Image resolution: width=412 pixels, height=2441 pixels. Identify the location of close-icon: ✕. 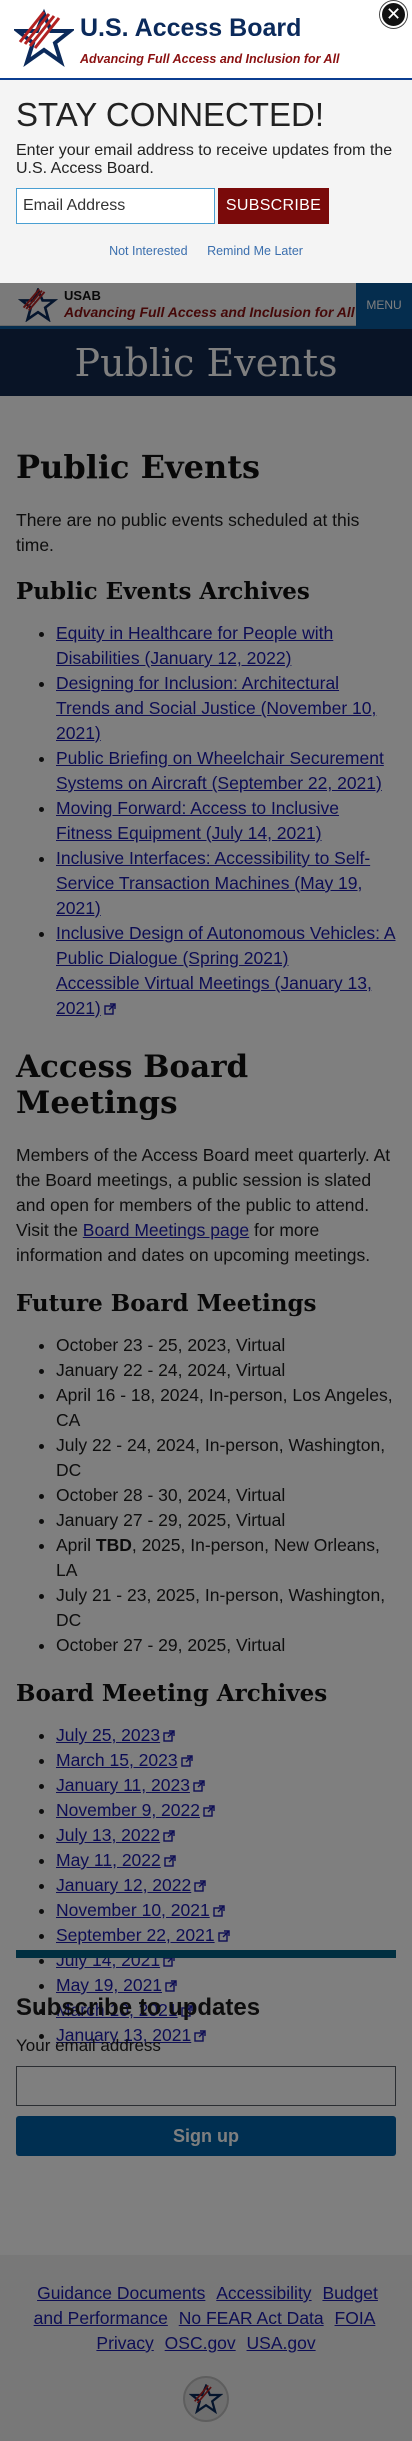
(393, 14).